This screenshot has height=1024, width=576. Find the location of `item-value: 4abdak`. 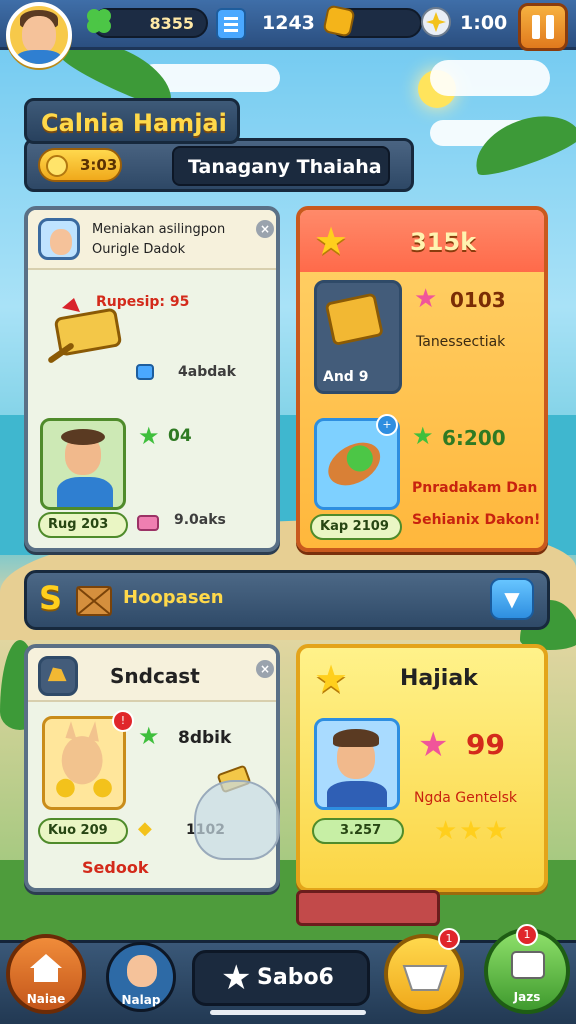

item-value: 4abdak is located at coordinates (207, 372).